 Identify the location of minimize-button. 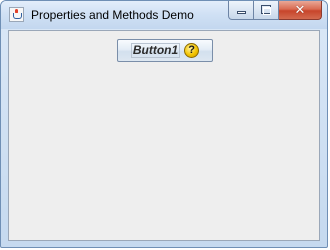
(241, 10).